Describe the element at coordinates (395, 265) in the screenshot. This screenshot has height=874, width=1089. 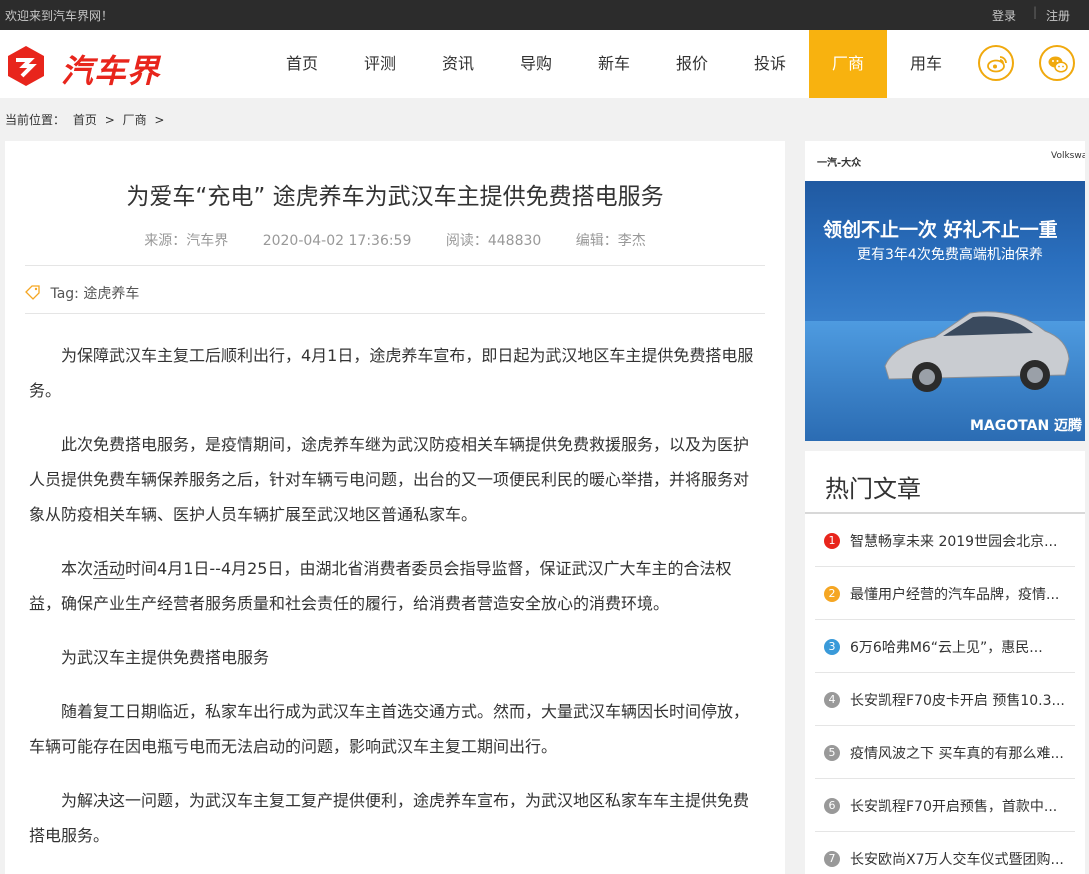
I see `meta-divider` at that location.